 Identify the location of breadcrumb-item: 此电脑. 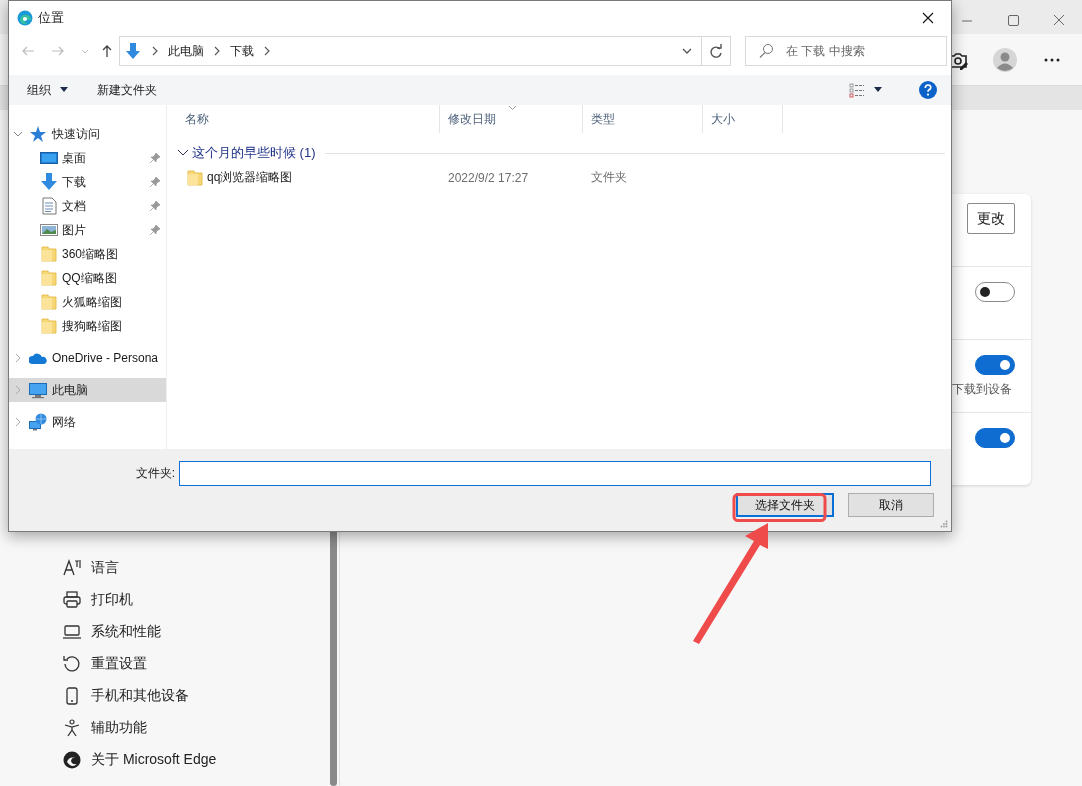
(186, 51).